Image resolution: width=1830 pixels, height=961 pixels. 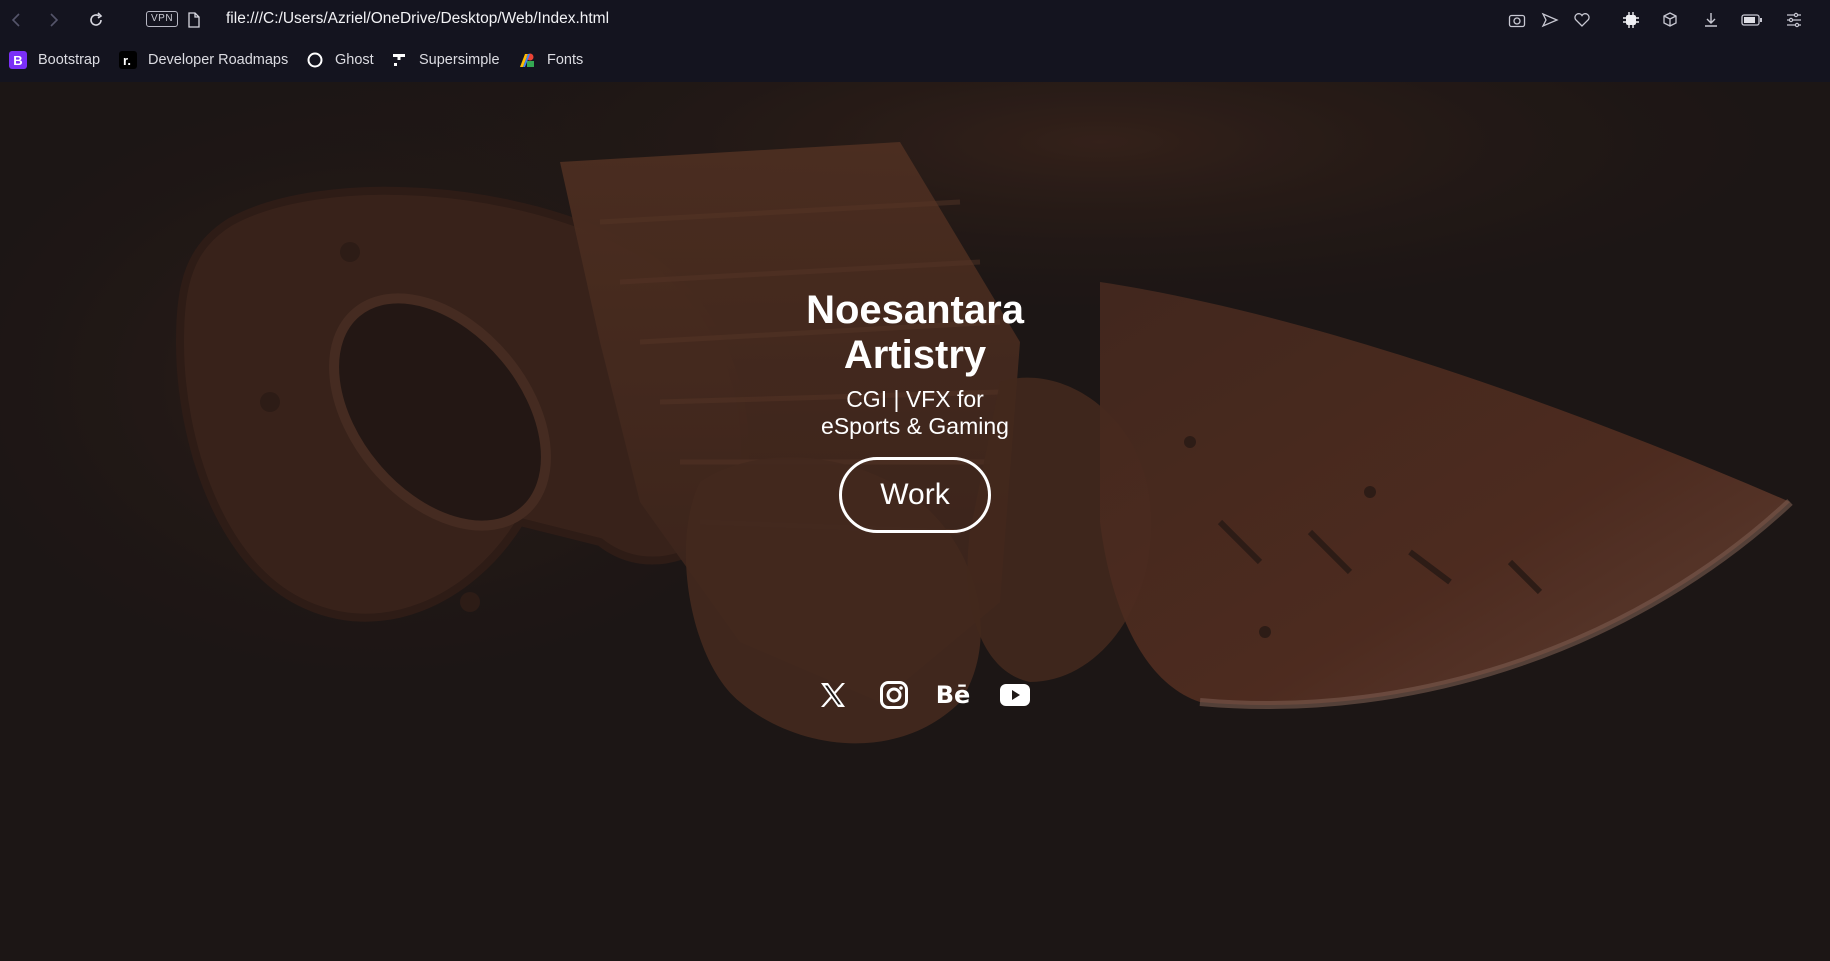 What do you see at coordinates (1550, 20) in the screenshot?
I see `send-icon` at bounding box center [1550, 20].